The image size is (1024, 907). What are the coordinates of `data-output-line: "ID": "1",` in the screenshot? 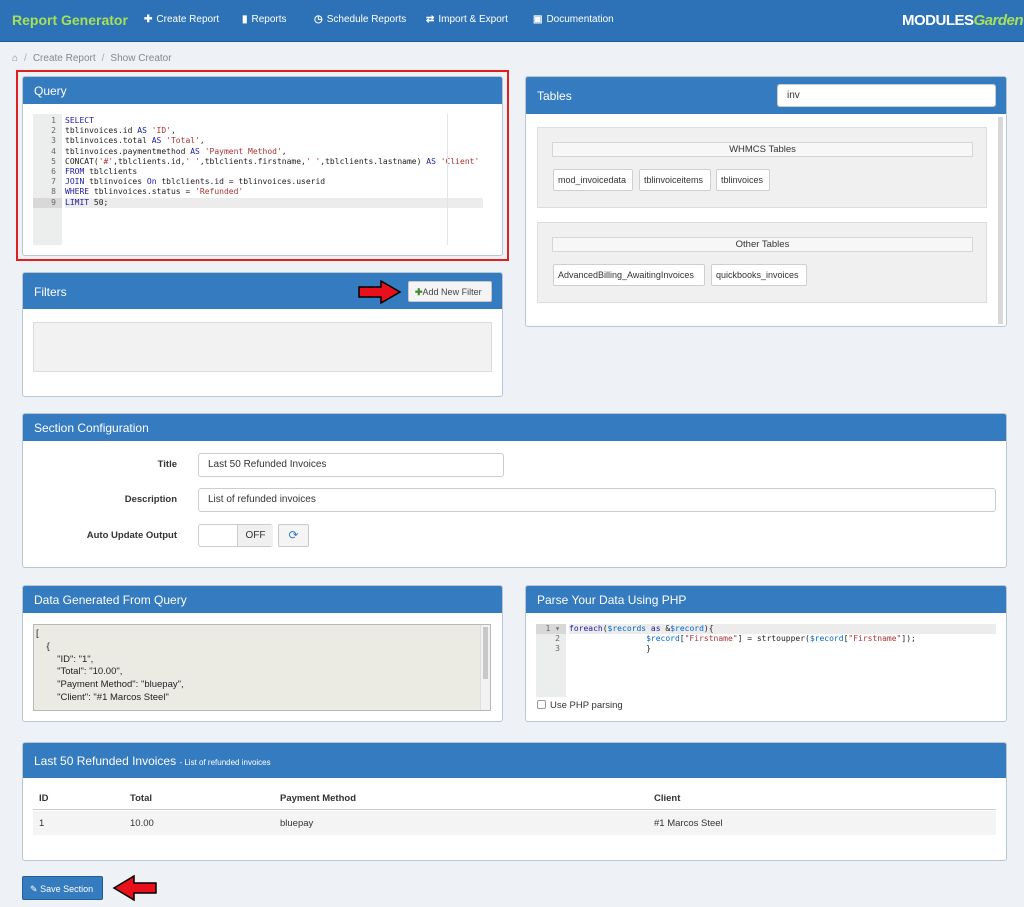 It's located at (65, 659).